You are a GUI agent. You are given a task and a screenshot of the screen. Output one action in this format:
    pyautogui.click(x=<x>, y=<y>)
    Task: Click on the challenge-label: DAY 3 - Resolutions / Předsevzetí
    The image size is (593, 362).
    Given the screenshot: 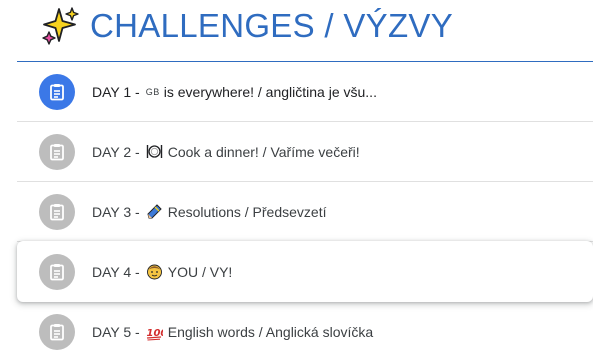 What is the action you would take?
    pyautogui.click(x=209, y=211)
    